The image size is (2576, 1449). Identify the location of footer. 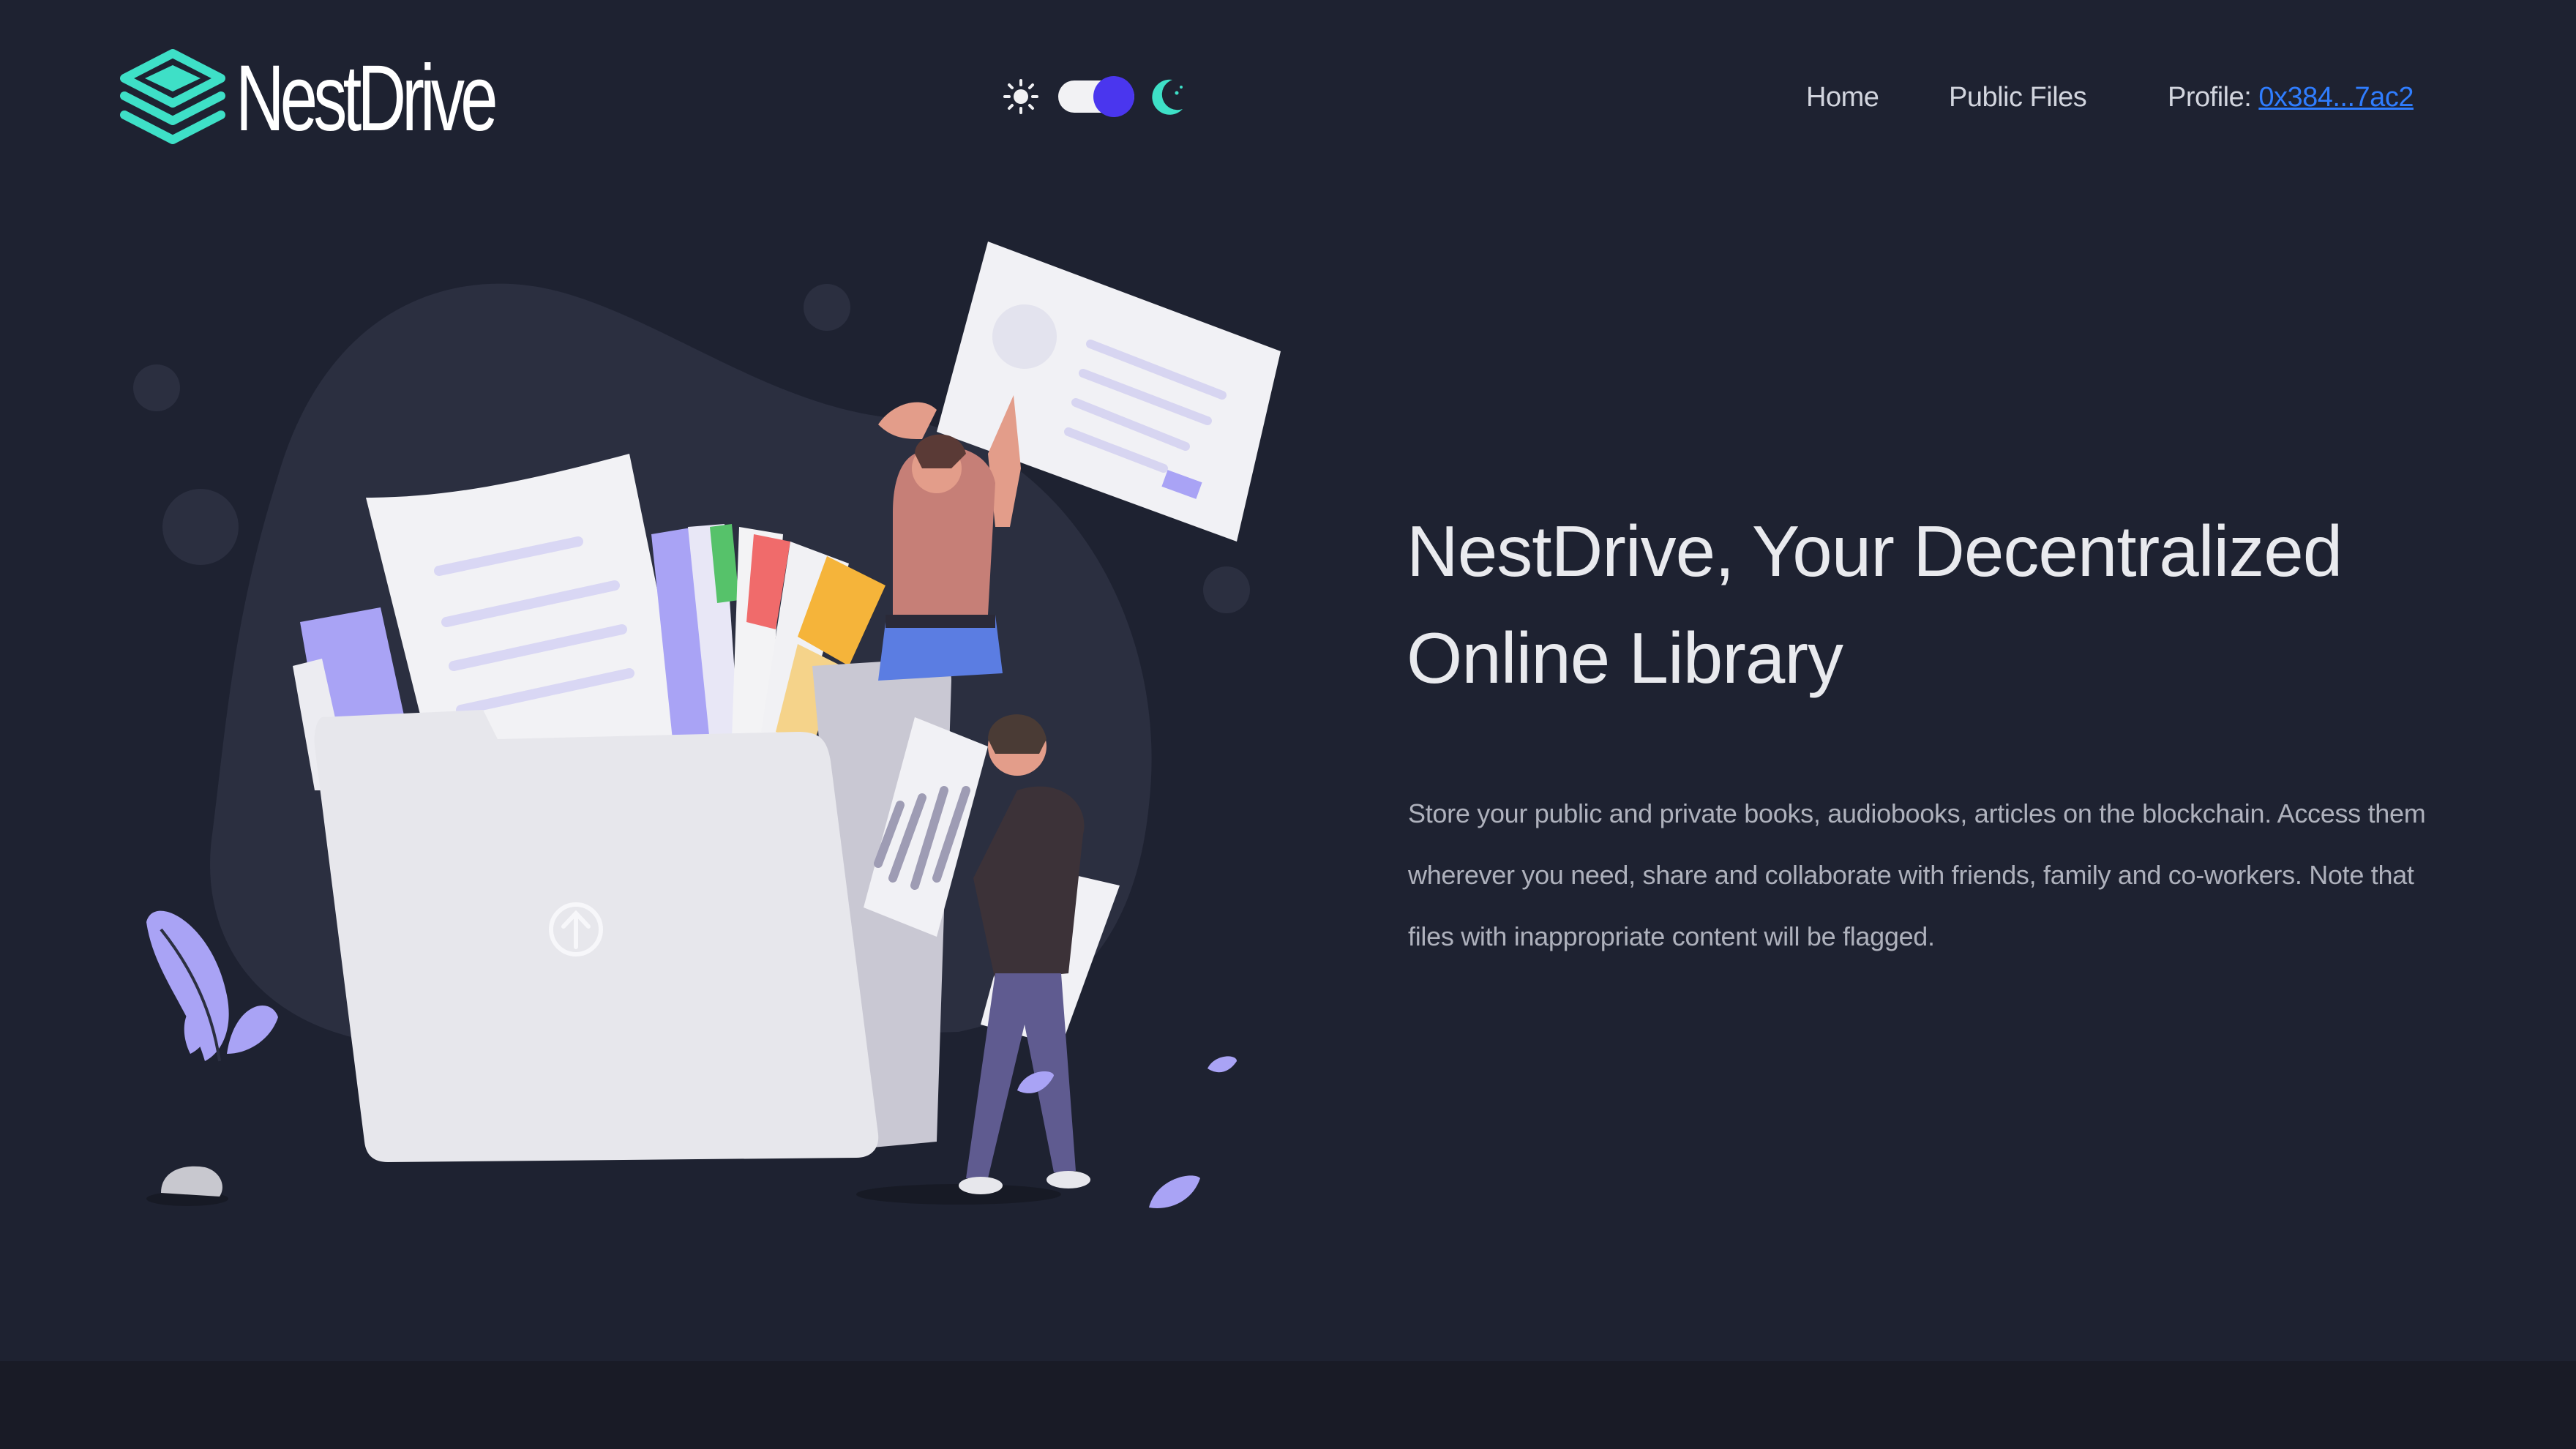
(1288, 1405).